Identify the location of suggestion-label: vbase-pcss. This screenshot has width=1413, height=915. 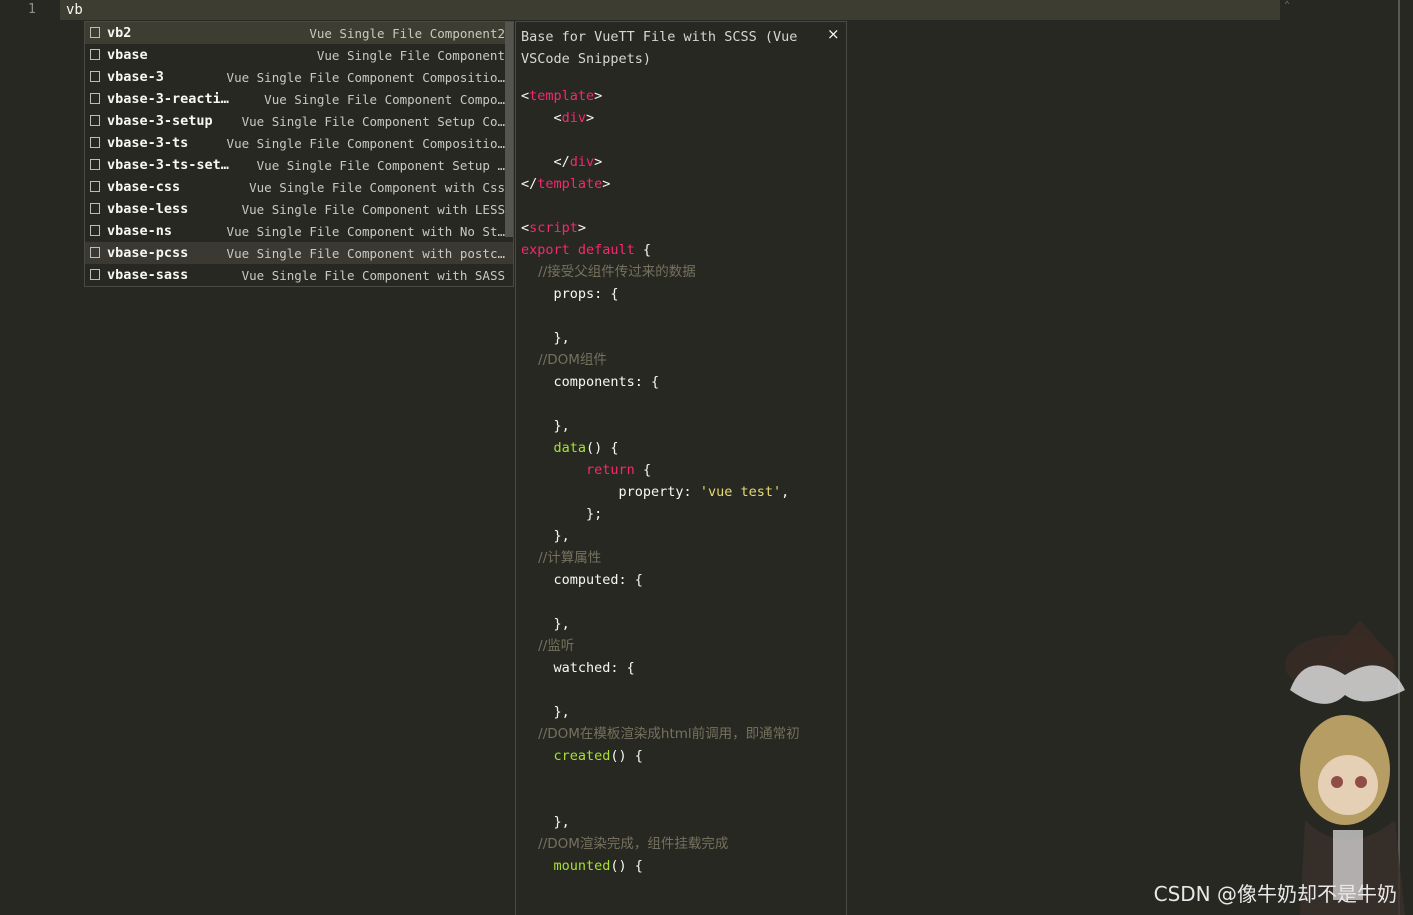
(148, 253).